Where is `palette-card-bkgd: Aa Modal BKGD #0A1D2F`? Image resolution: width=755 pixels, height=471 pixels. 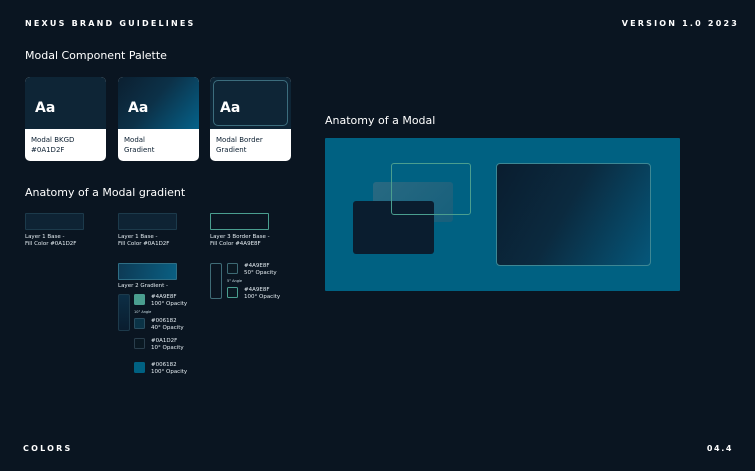 palette-card-bkgd: Aa Modal BKGD #0A1D2F is located at coordinates (65, 119).